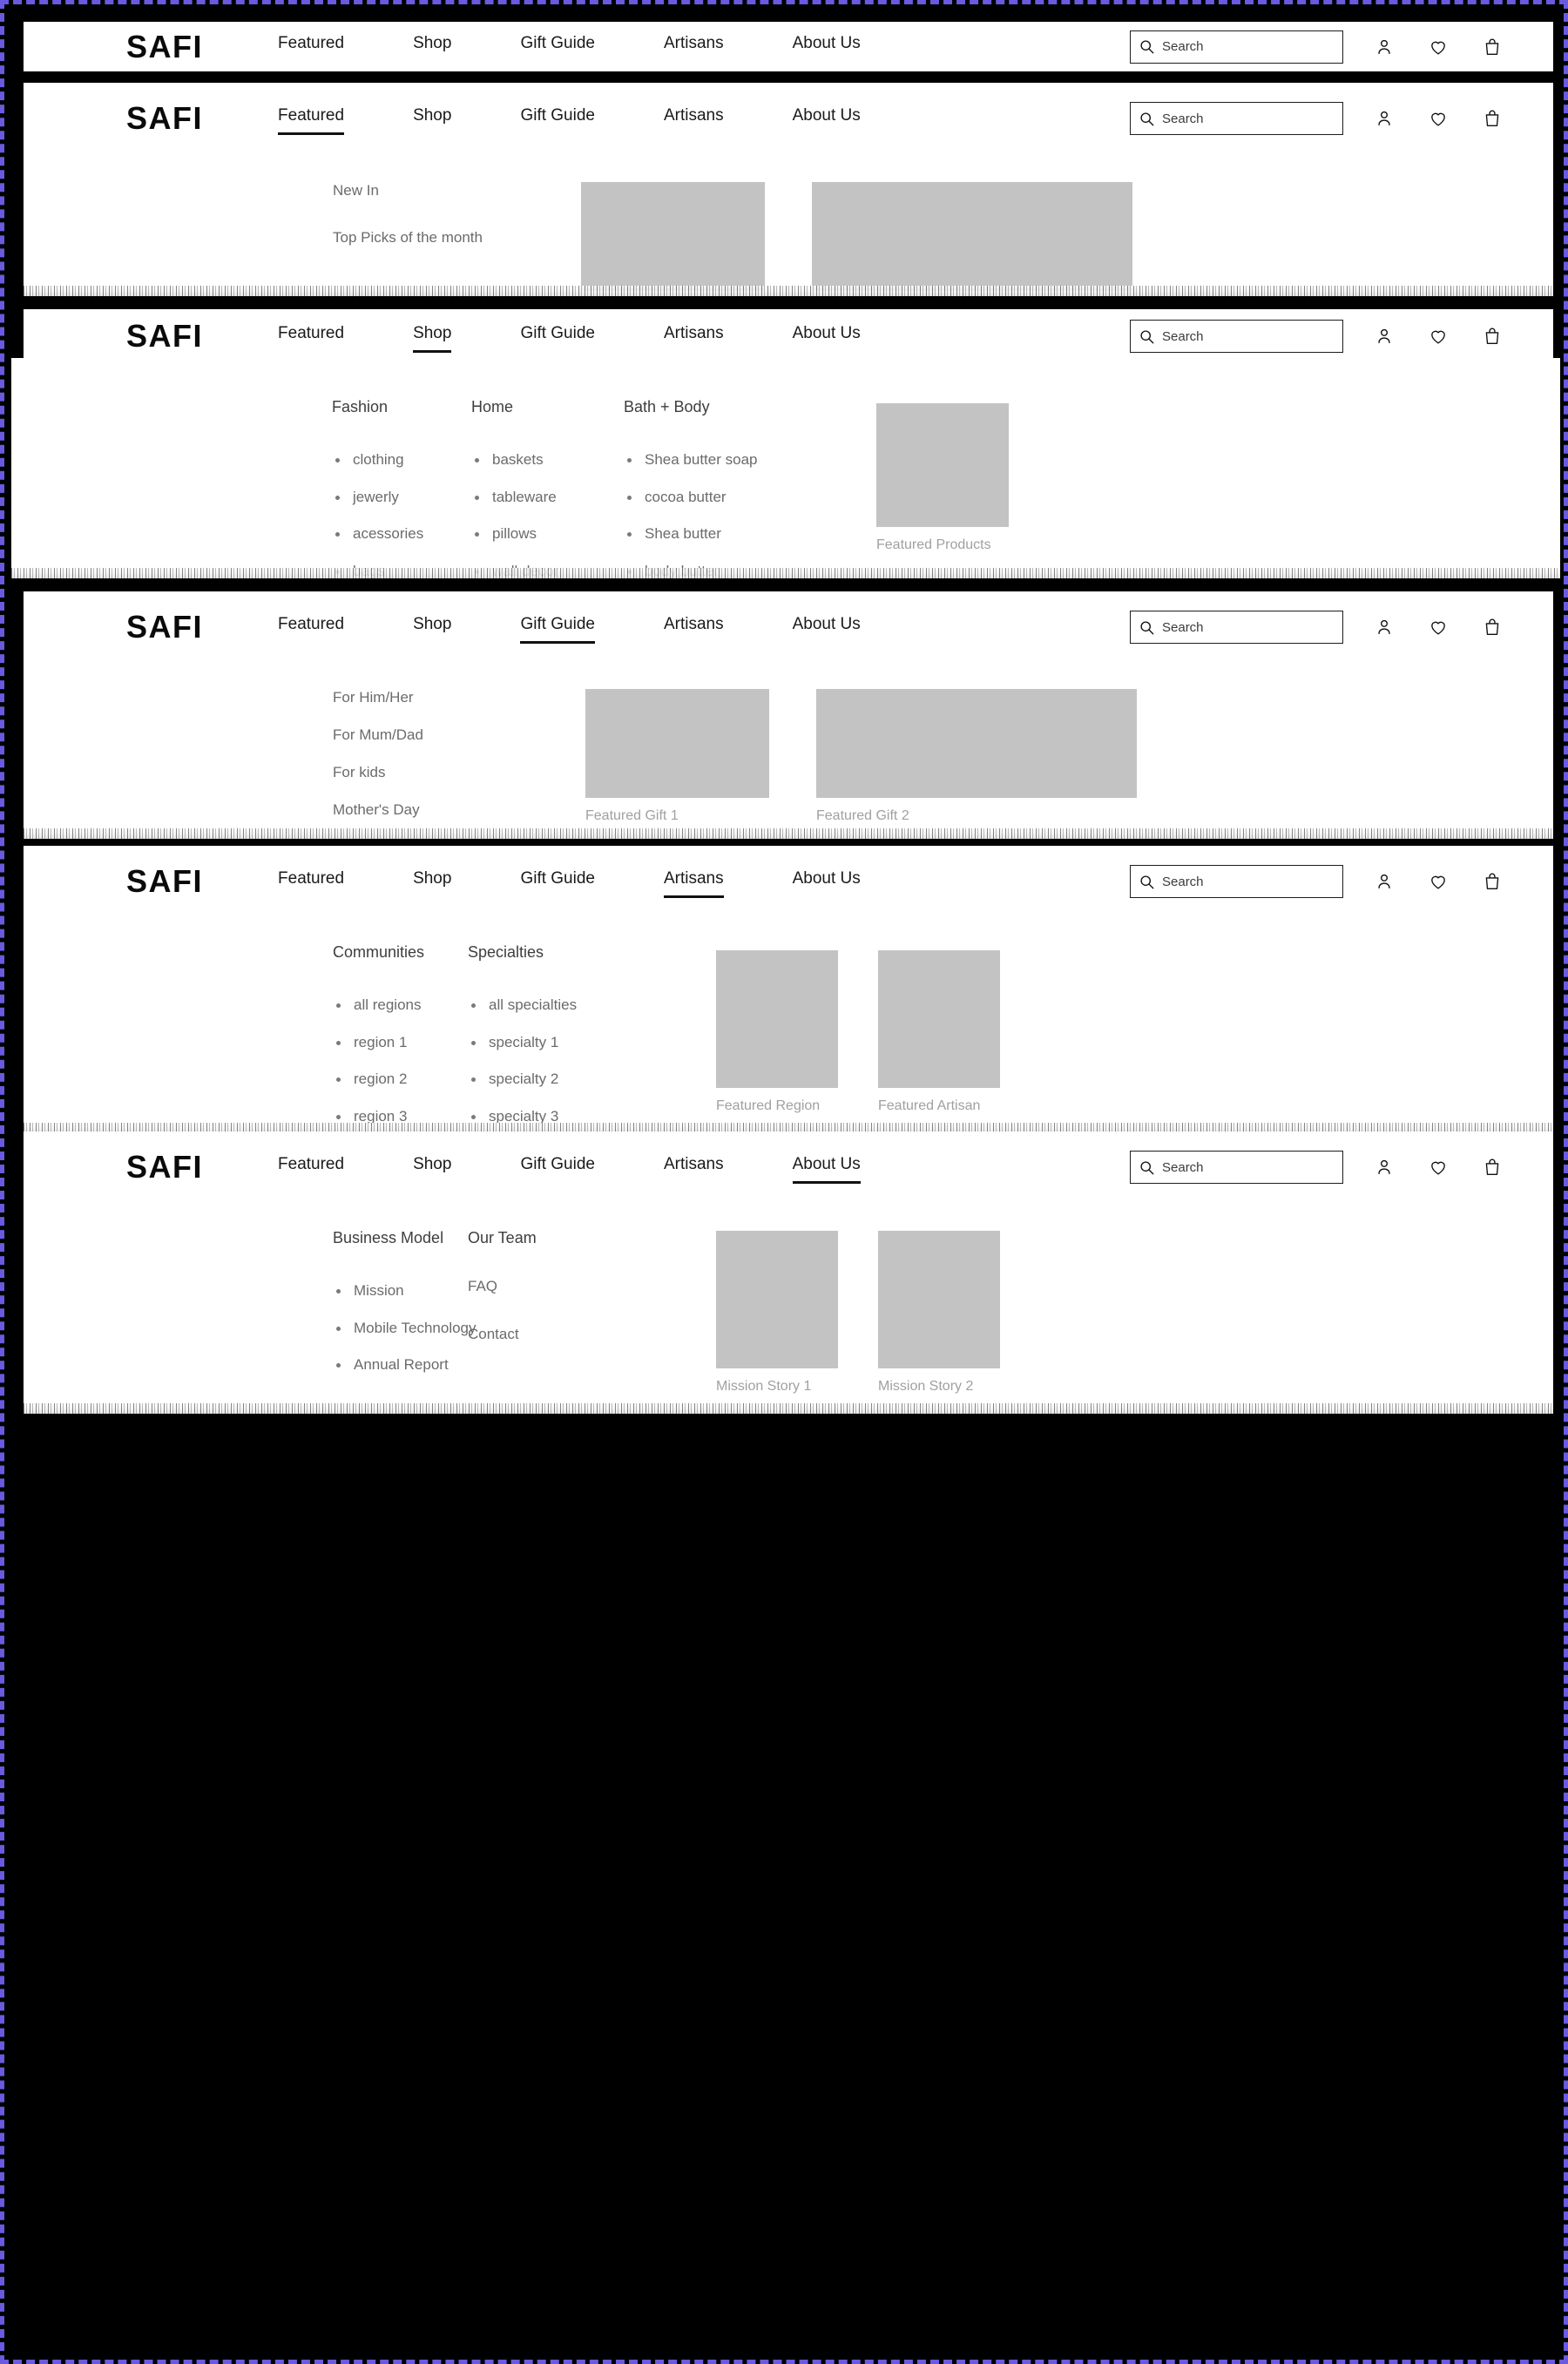 The height and width of the screenshot is (2364, 1568). Describe the element at coordinates (777, 1313) in the screenshot. I see `media-card: Mission Story 1` at that location.